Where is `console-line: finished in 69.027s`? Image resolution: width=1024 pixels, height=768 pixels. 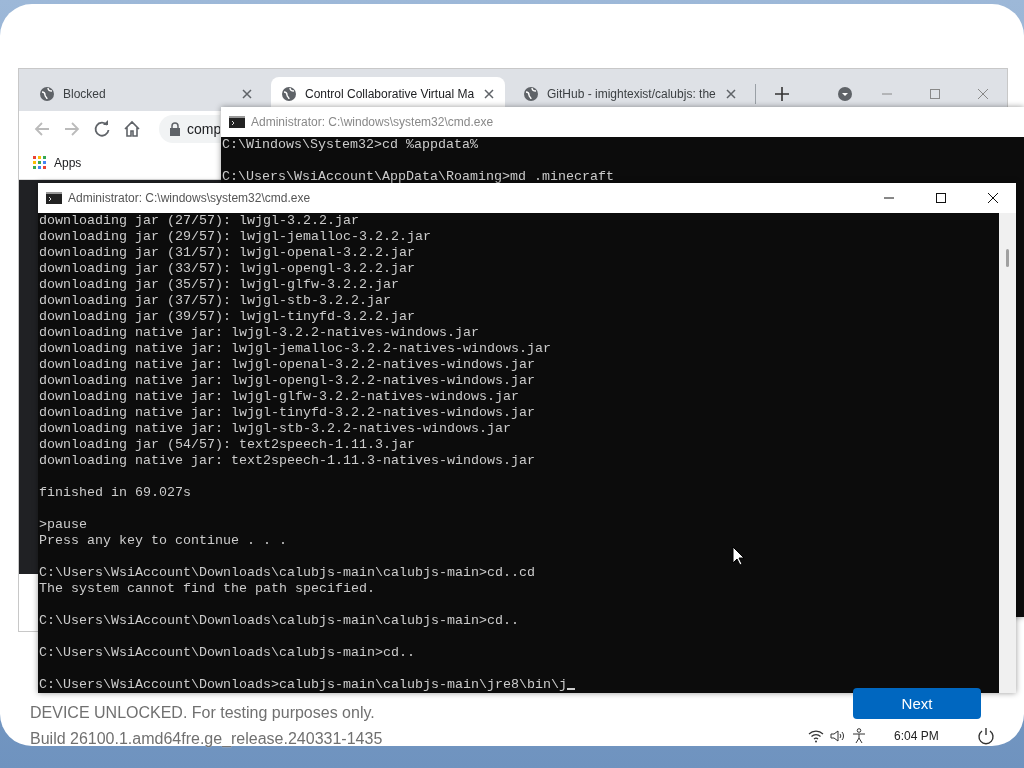 console-line: finished in 69.027s is located at coordinates (115, 493).